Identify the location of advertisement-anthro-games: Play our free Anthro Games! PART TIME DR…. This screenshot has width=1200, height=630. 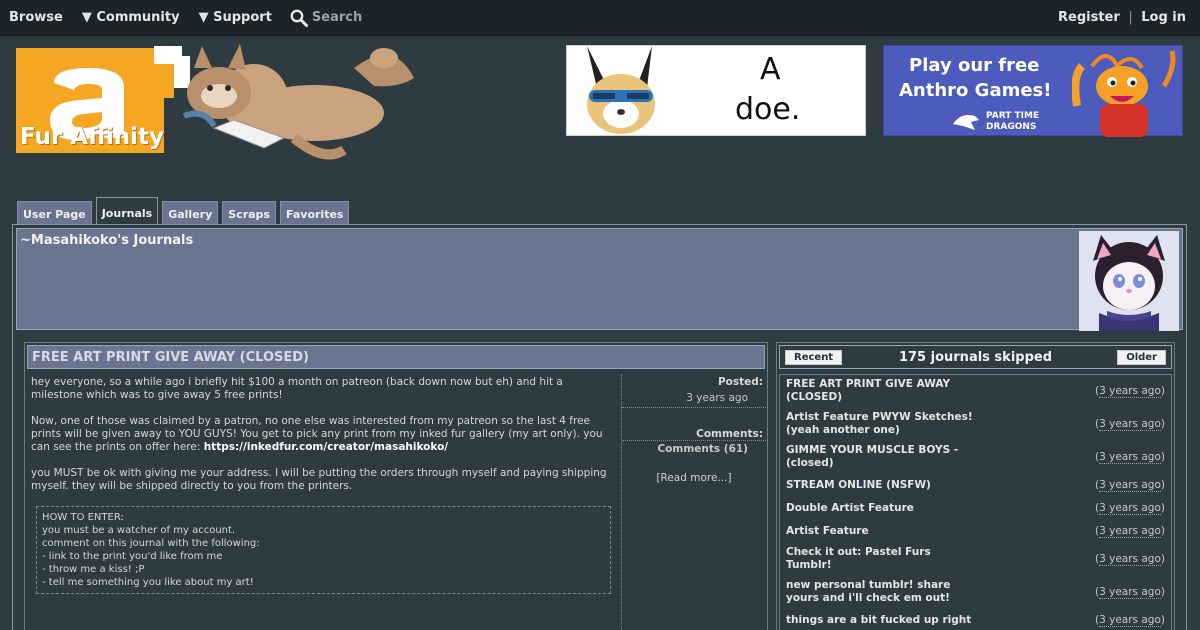
(1033, 91).